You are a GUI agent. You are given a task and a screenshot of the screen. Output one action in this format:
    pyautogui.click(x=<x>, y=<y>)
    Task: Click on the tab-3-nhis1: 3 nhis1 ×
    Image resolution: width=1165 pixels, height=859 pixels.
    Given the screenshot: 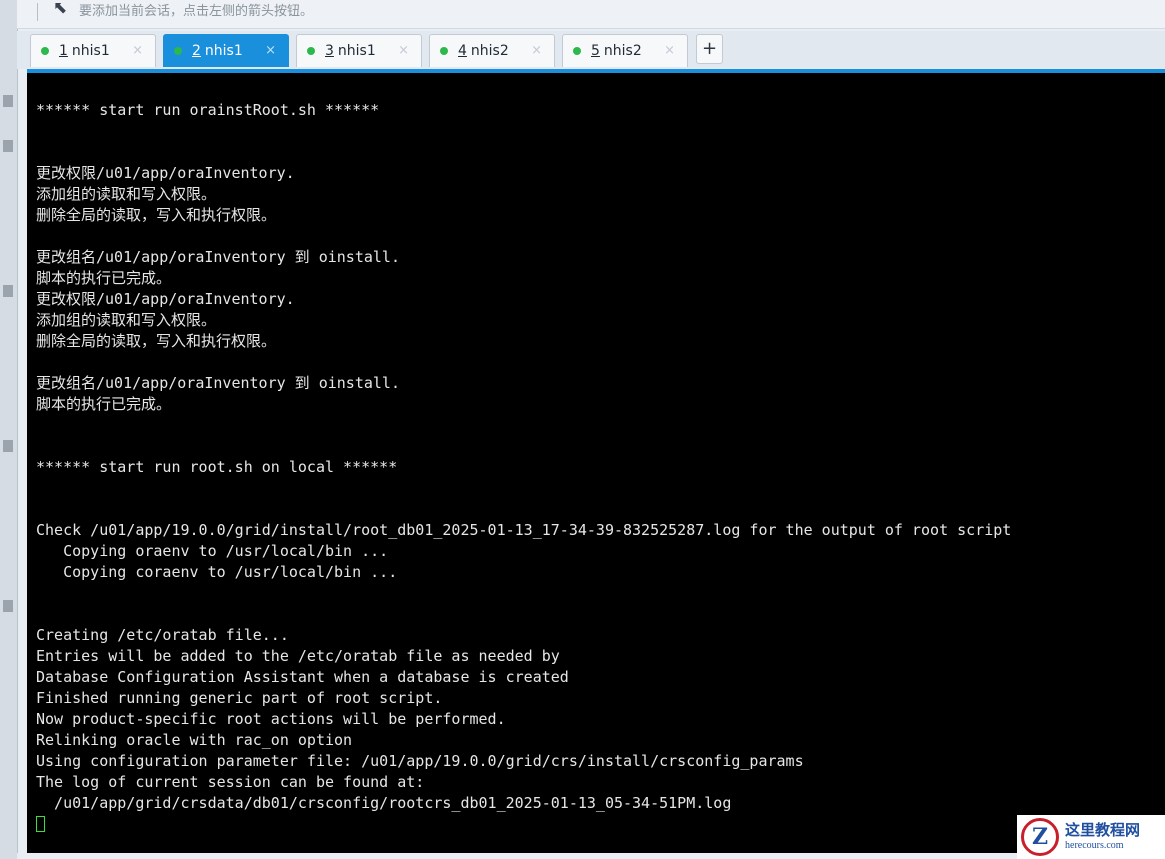 What is the action you would take?
    pyautogui.click(x=359, y=50)
    